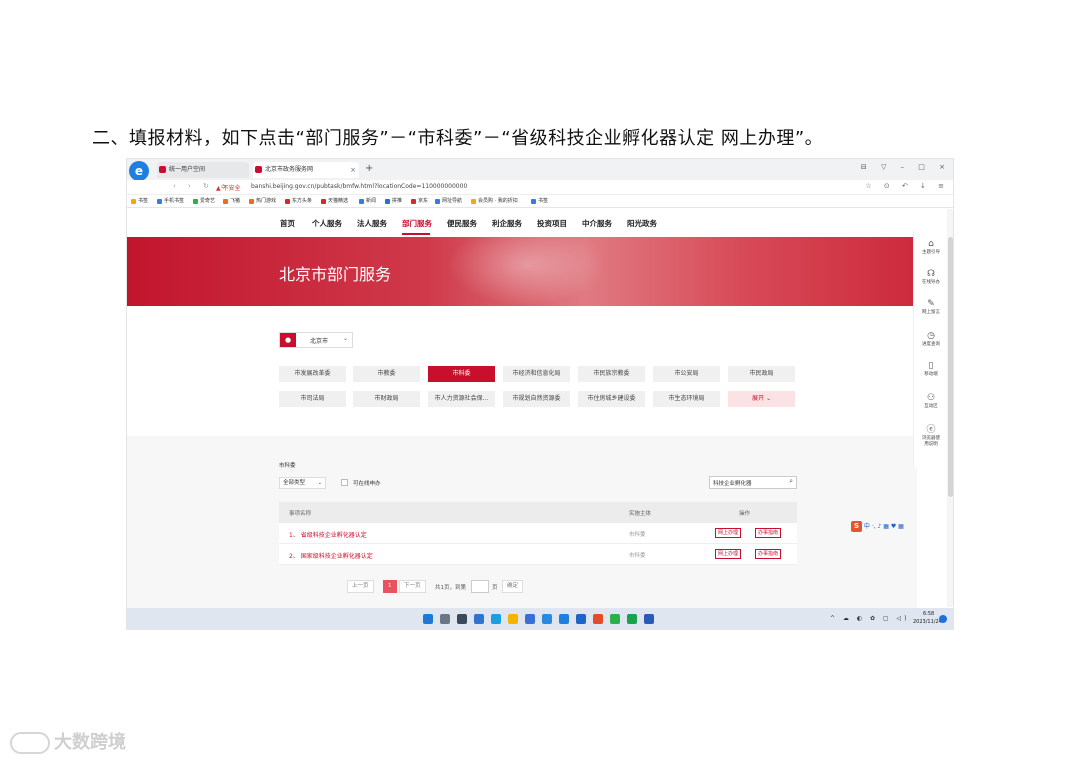 Image resolution: width=1080 pixels, height=763 pixels. I want to click on start-icon, so click(428, 619).